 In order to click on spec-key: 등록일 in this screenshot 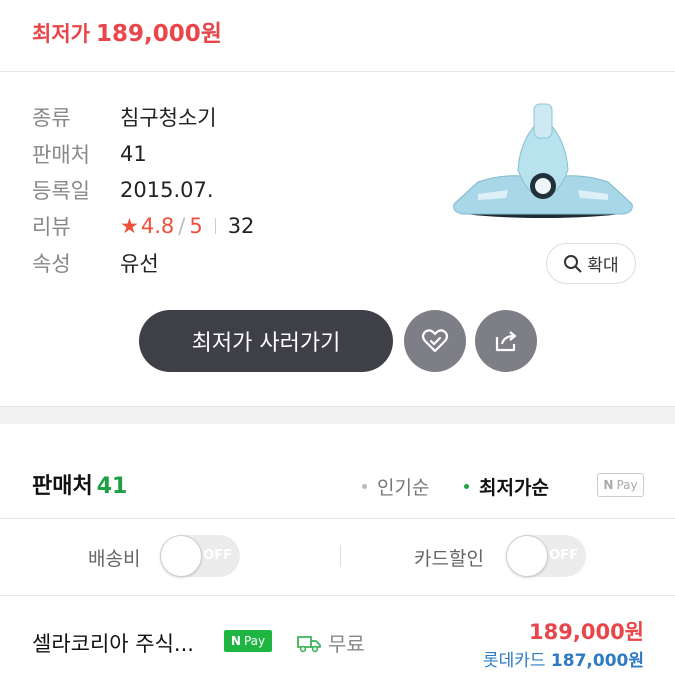, I will do `click(61, 191)`.